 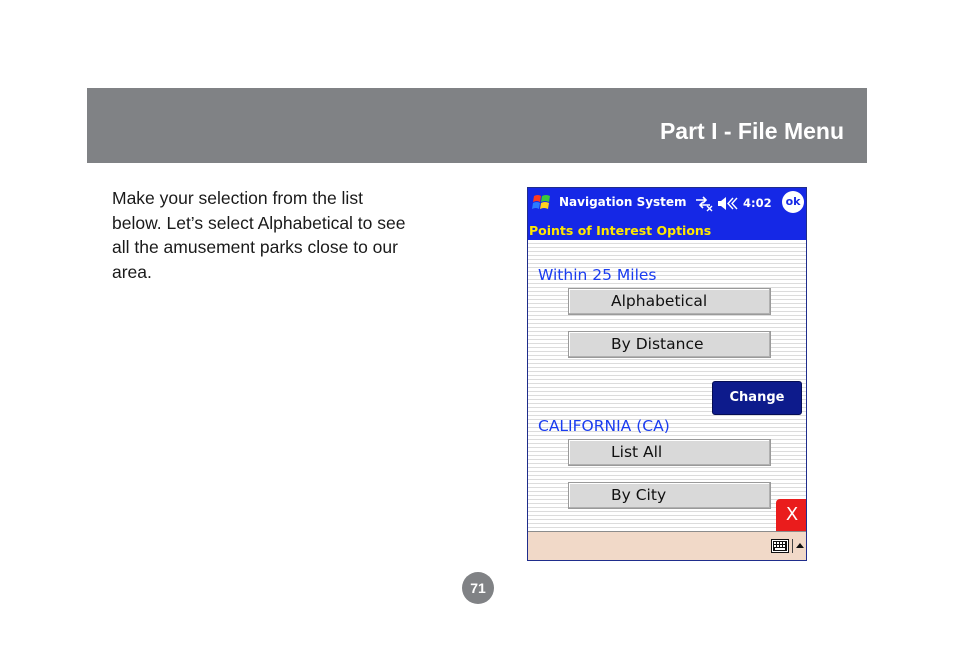 I want to click on pda-title-bar: Navigation System 4:02 ok, so click(x=667, y=203).